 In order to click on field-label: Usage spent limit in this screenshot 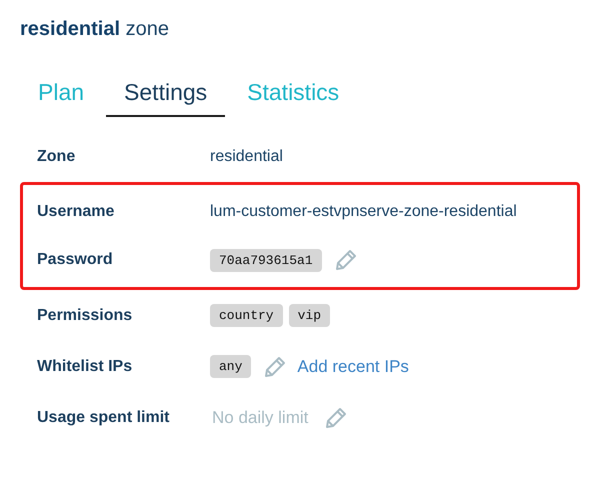, I will do `click(103, 417)`.